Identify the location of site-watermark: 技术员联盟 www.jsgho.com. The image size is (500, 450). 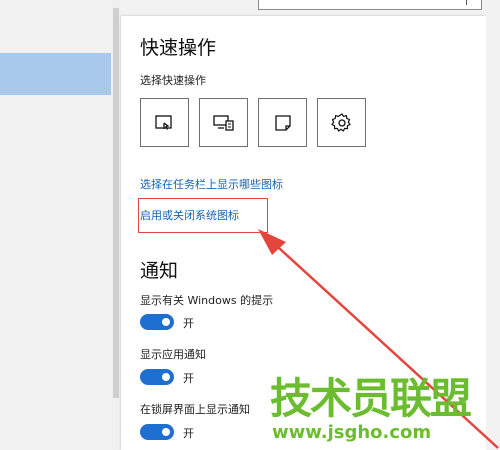
(371, 409).